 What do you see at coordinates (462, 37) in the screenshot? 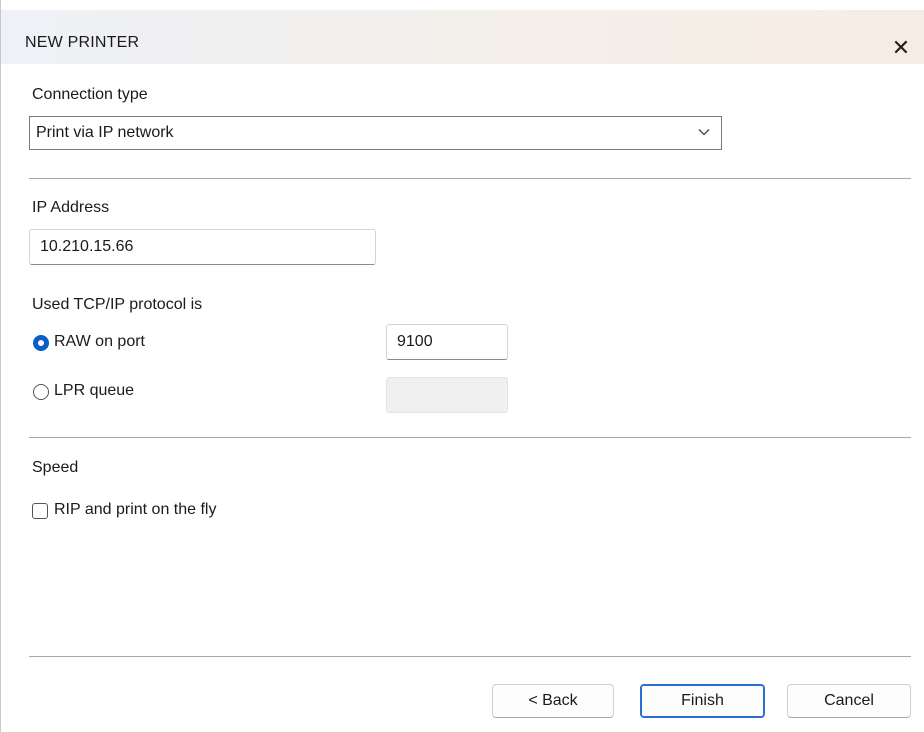
I see `title-bar: NEW PRINTER ✕` at bounding box center [462, 37].